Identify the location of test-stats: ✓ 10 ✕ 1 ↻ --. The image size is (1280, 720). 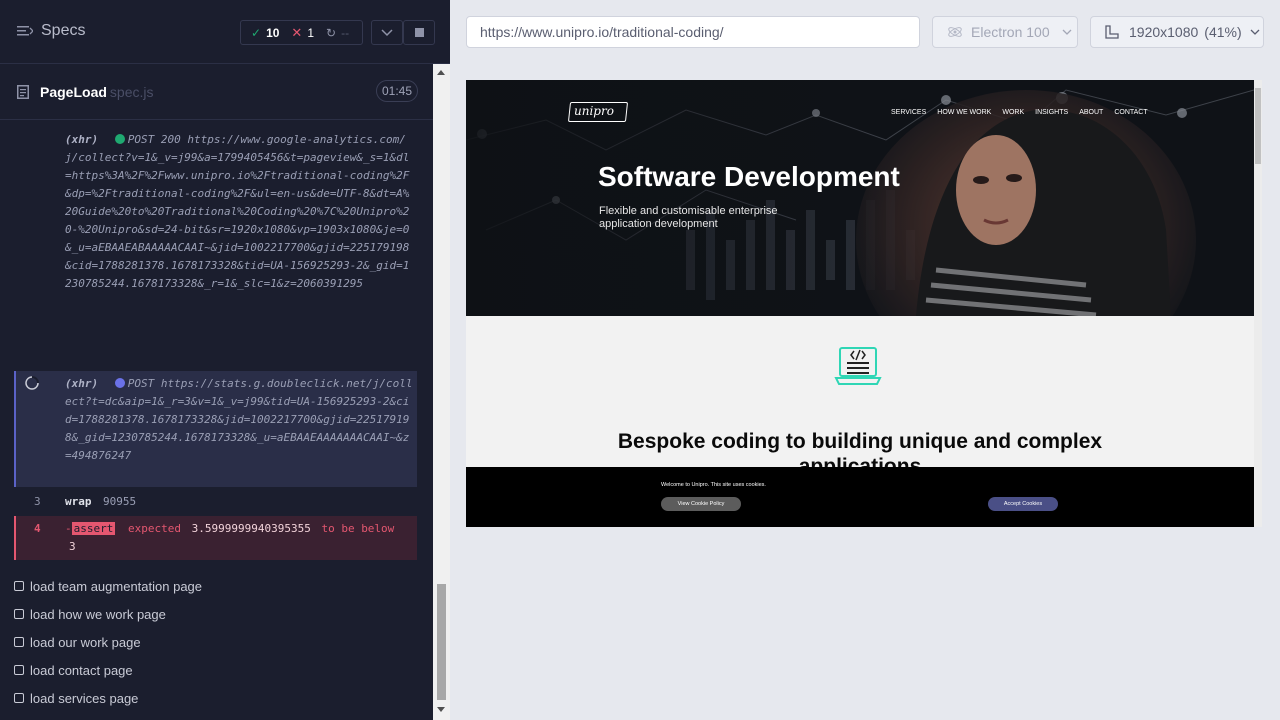
(301, 32).